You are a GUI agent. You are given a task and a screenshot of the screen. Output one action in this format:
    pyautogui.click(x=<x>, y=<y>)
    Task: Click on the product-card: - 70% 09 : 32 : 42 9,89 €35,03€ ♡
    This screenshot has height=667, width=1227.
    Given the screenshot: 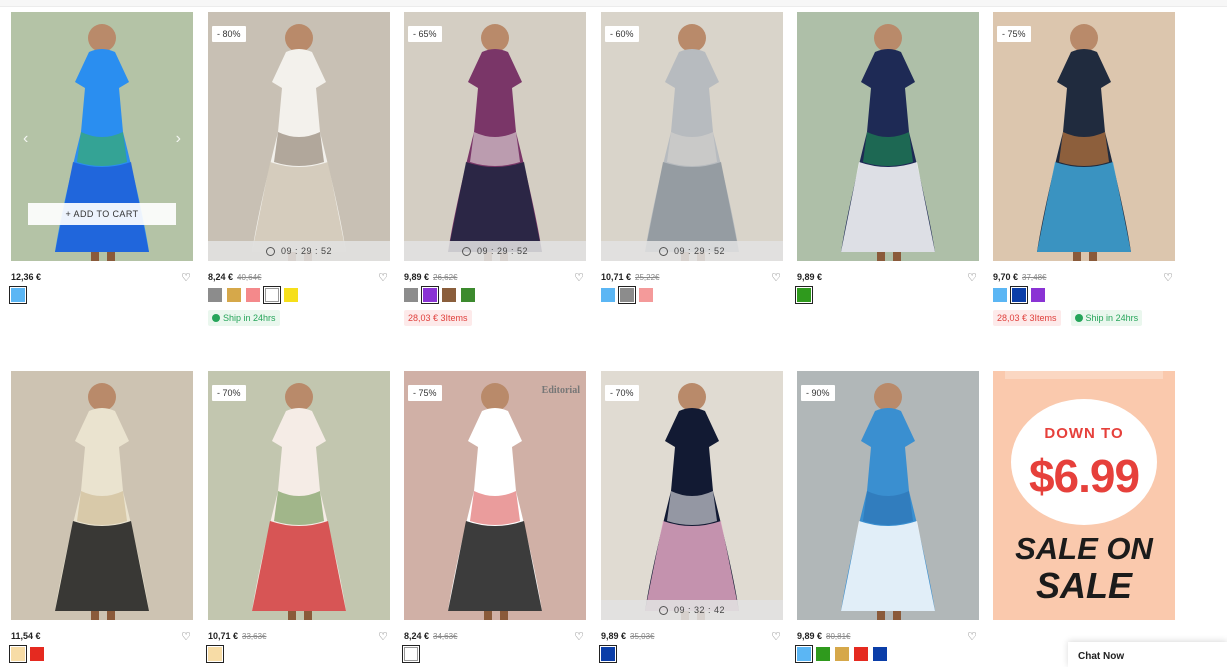 What is the action you would take?
    pyautogui.click(x=691, y=517)
    